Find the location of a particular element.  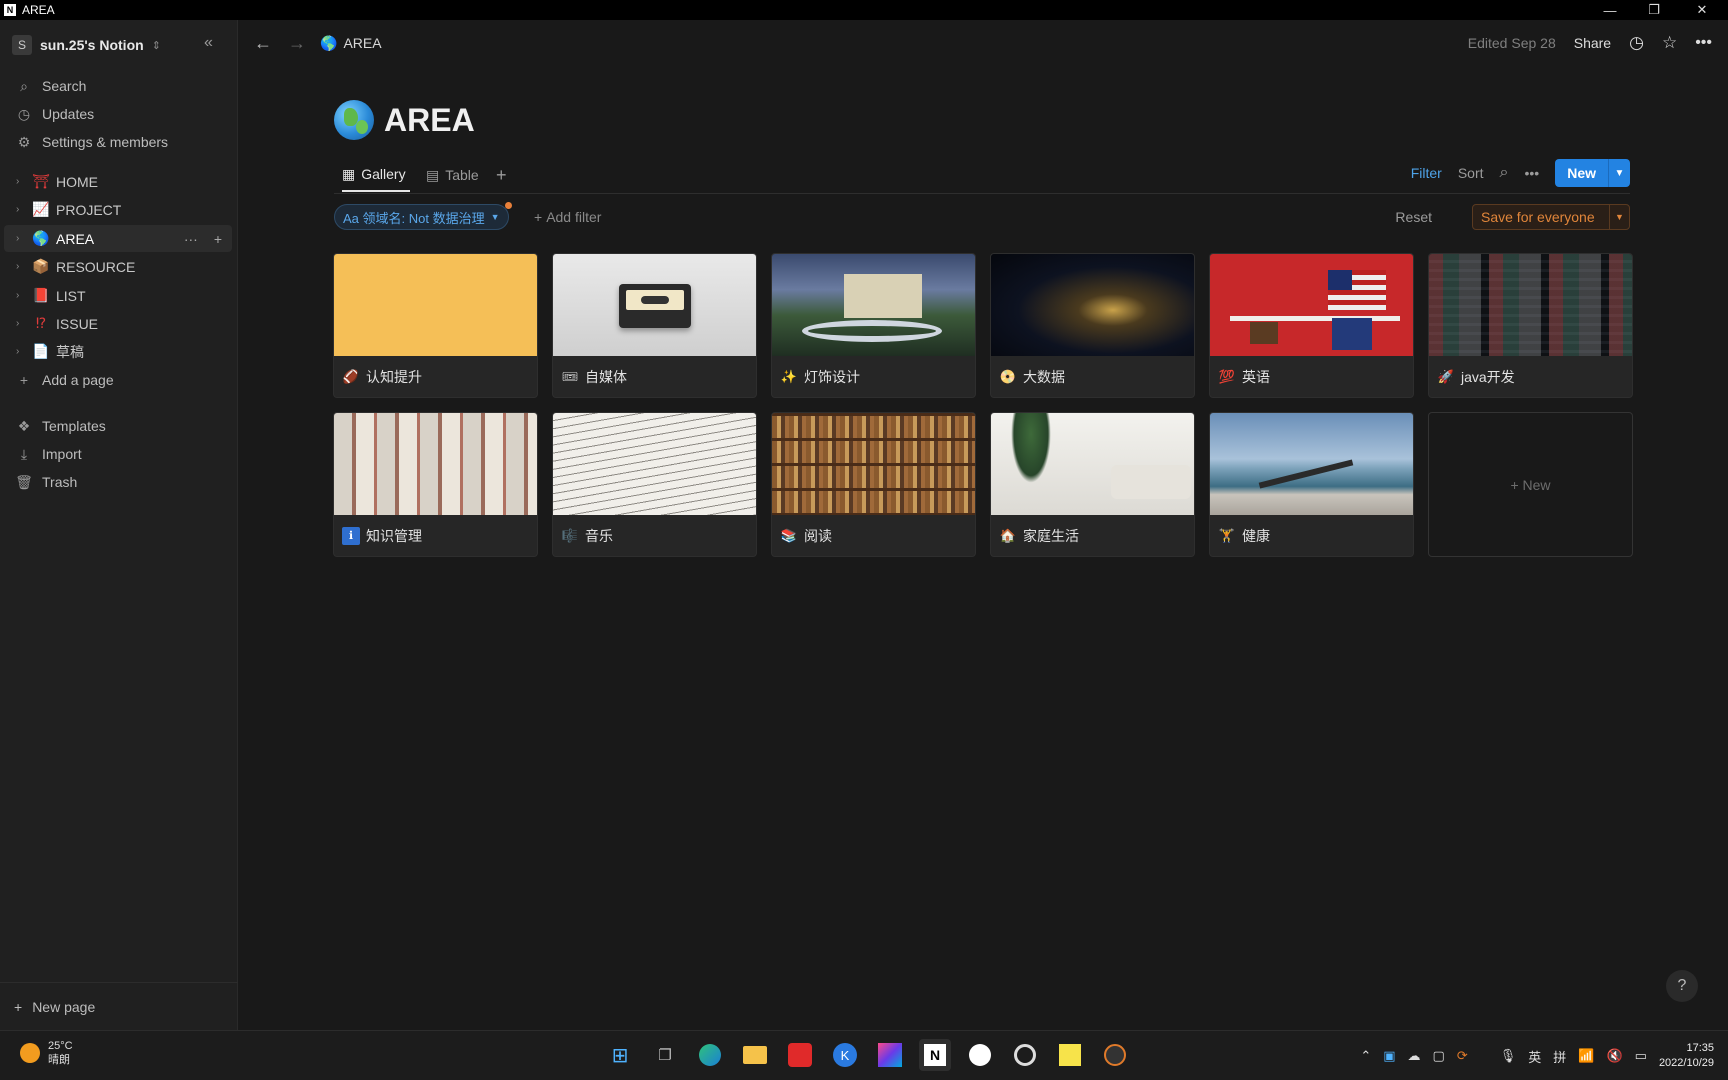

minimize-icon: — is located at coordinates (1610, 10).